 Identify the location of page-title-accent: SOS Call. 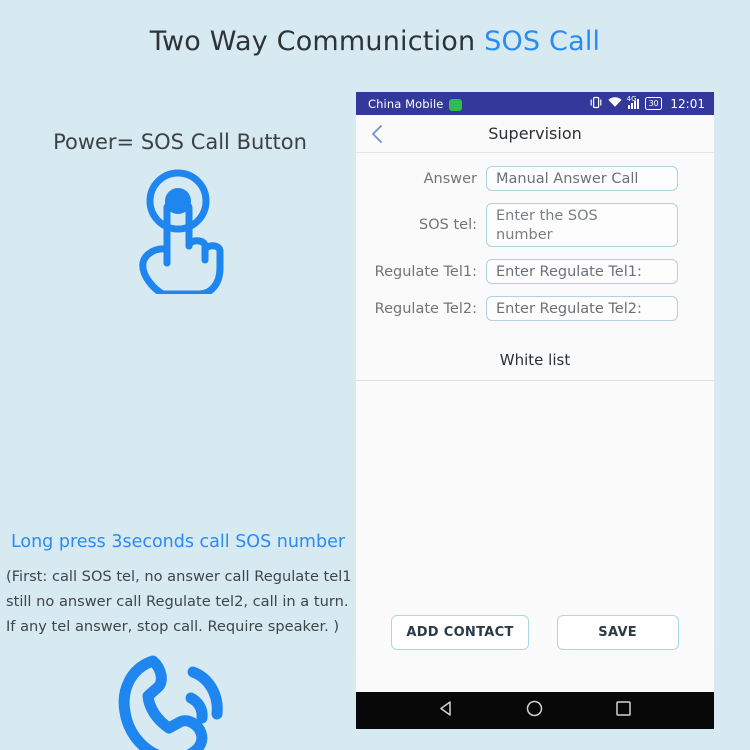
(542, 41).